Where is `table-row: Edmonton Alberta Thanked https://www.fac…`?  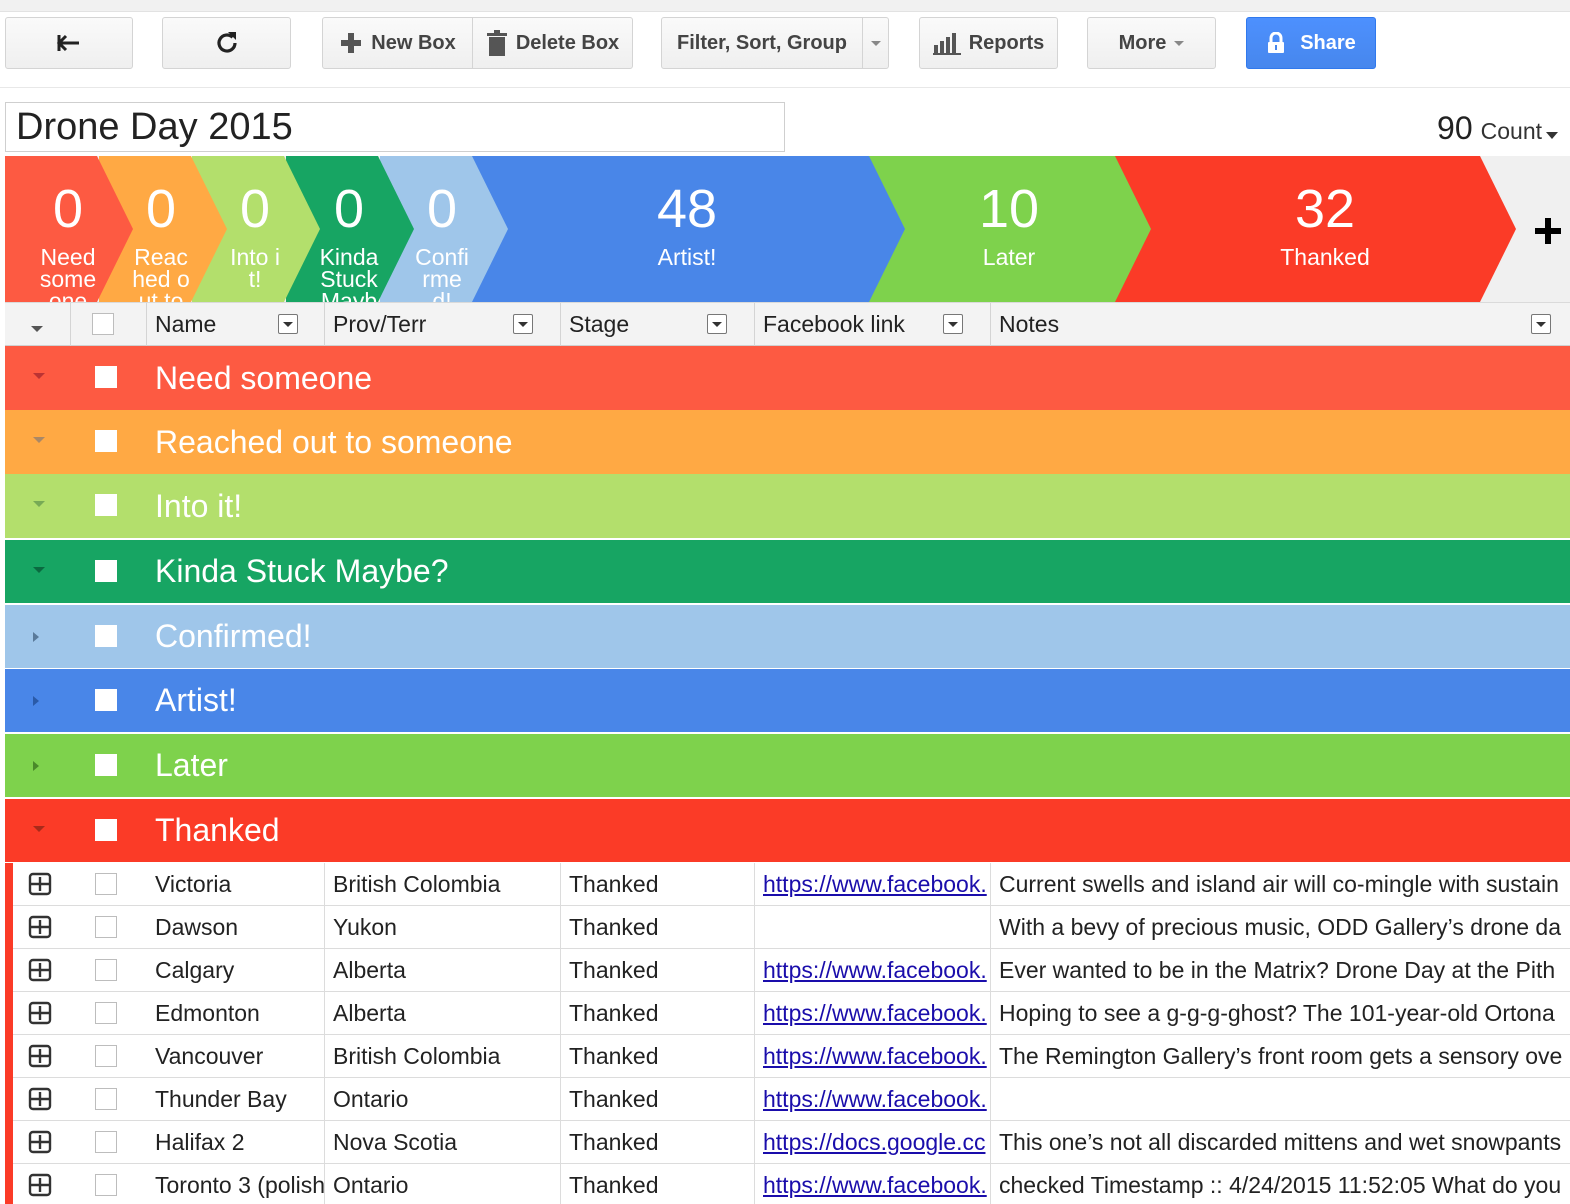 table-row: Edmonton Alberta Thanked https://www.fac… is located at coordinates (787, 1013).